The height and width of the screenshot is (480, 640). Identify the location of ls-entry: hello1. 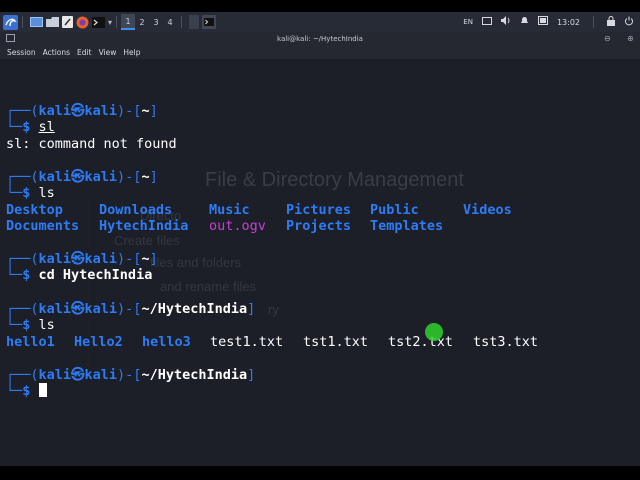
(30, 342).